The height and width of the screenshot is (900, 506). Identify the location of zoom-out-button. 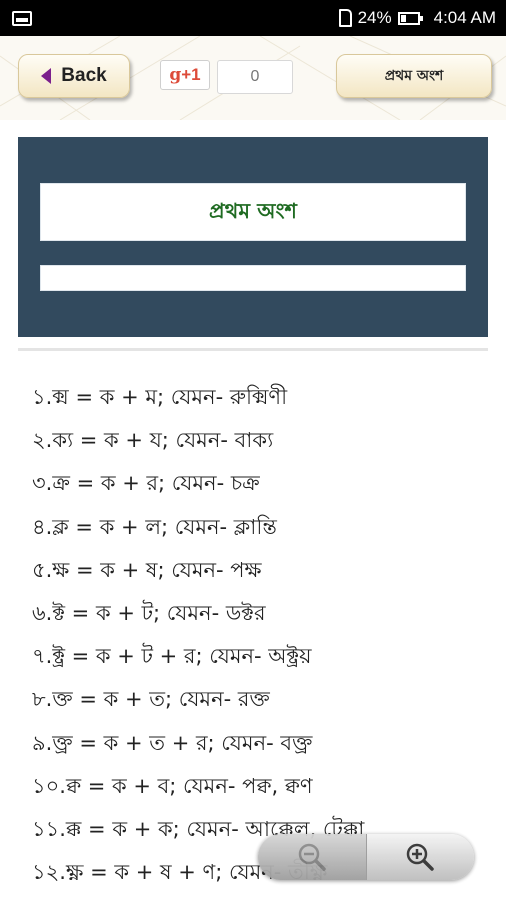
(312, 857).